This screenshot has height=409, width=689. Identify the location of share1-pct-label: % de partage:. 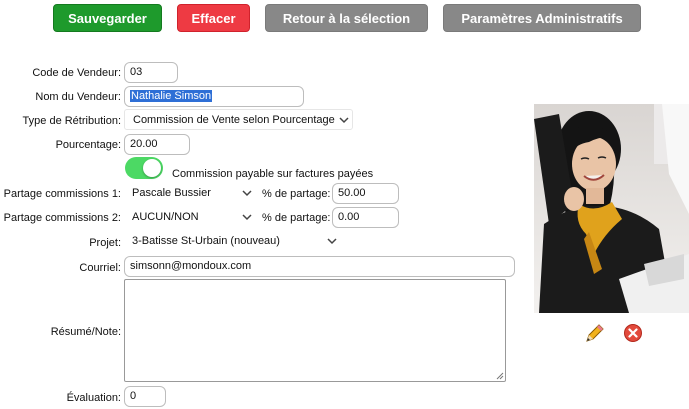
(296, 194).